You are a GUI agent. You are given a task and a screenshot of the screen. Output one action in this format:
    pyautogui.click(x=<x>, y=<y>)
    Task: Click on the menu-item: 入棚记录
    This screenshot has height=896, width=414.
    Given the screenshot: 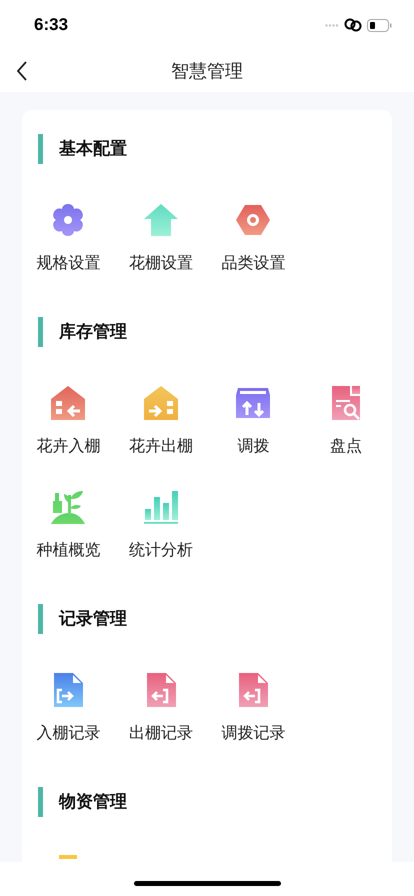 What is the action you would take?
    pyautogui.click(x=68, y=708)
    